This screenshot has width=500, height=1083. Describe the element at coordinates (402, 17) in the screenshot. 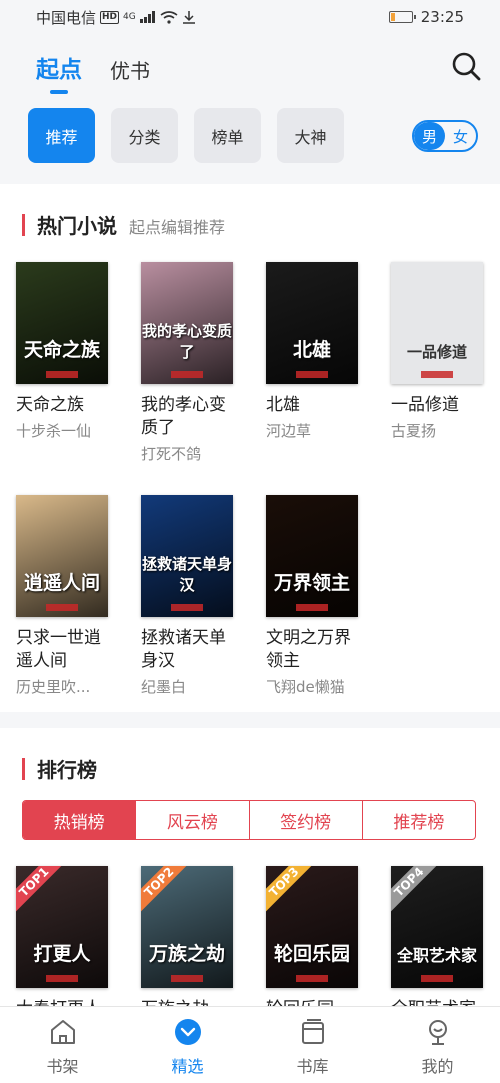

I see `battery-icon` at that location.